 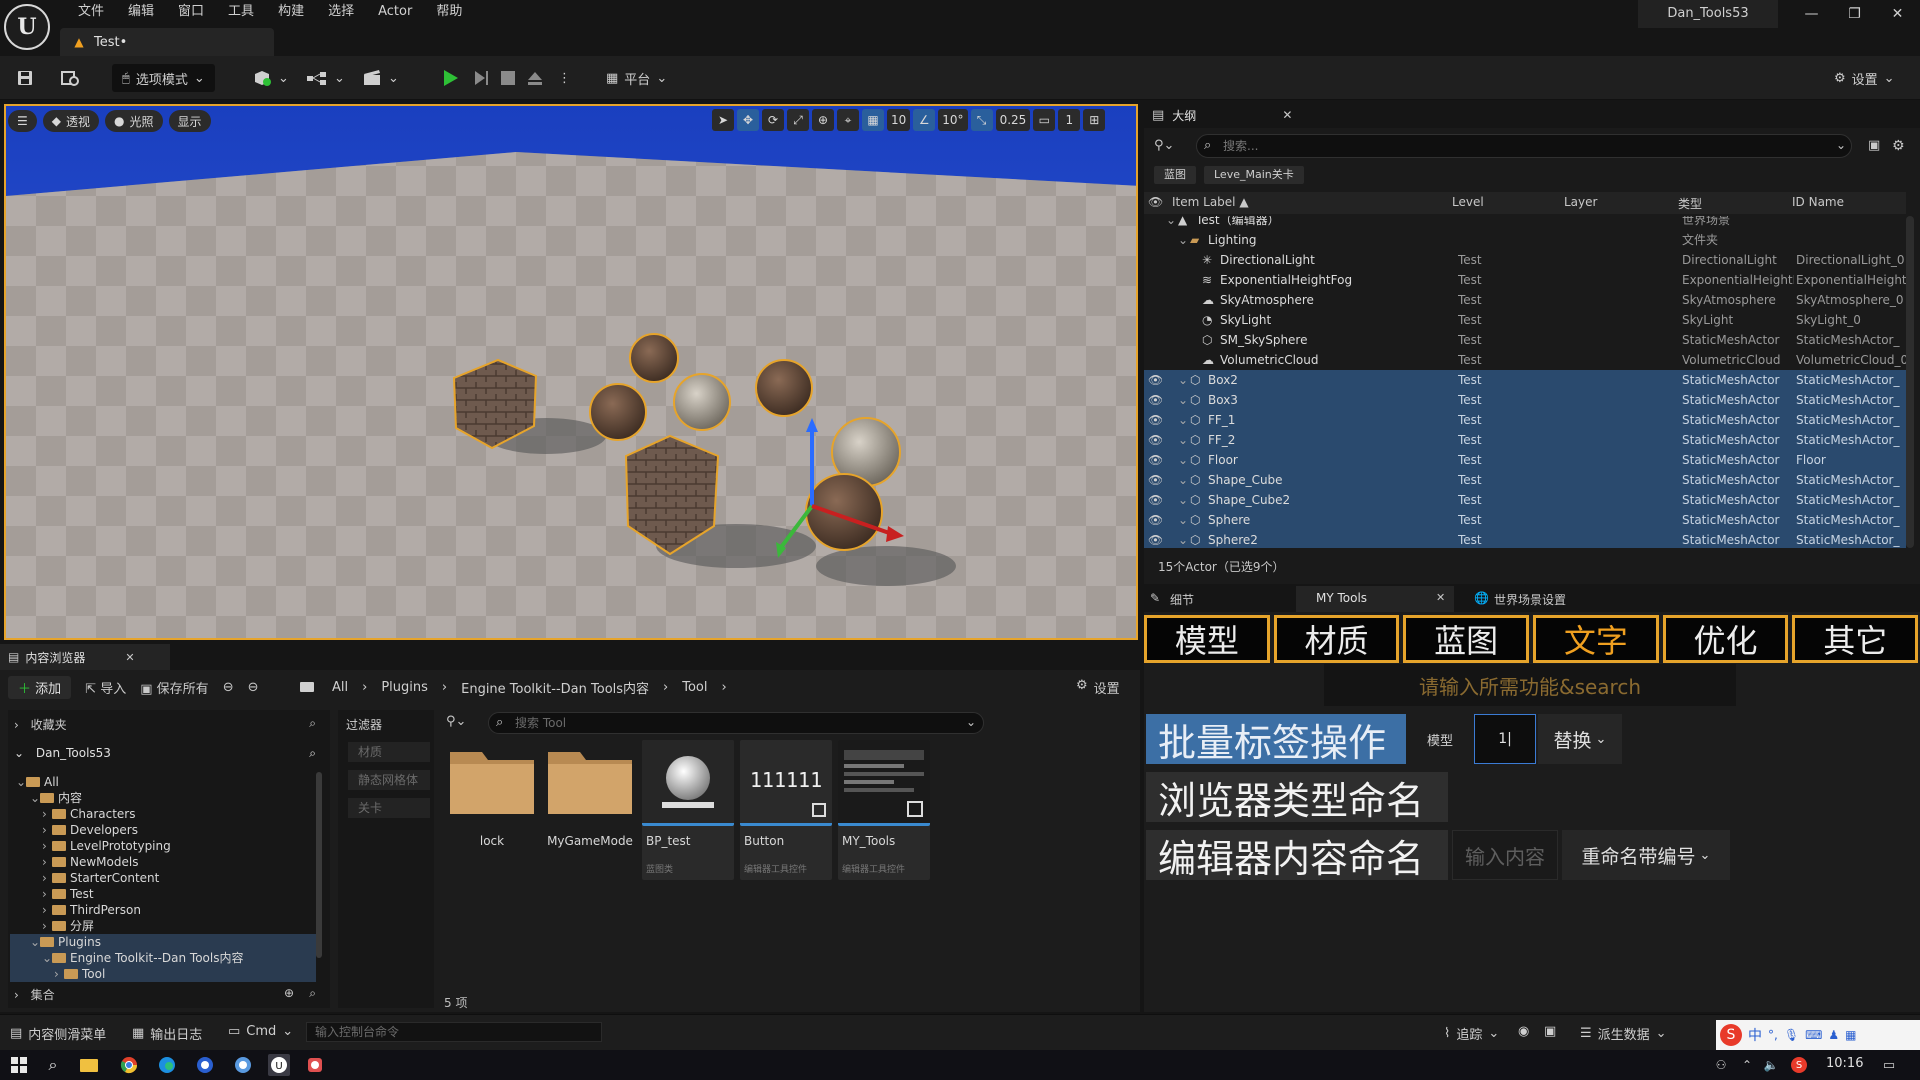 What do you see at coordinates (848, 120) in the screenshot?
I see `surface-snap-icon: ⌖` at bounding box center [848, 120].